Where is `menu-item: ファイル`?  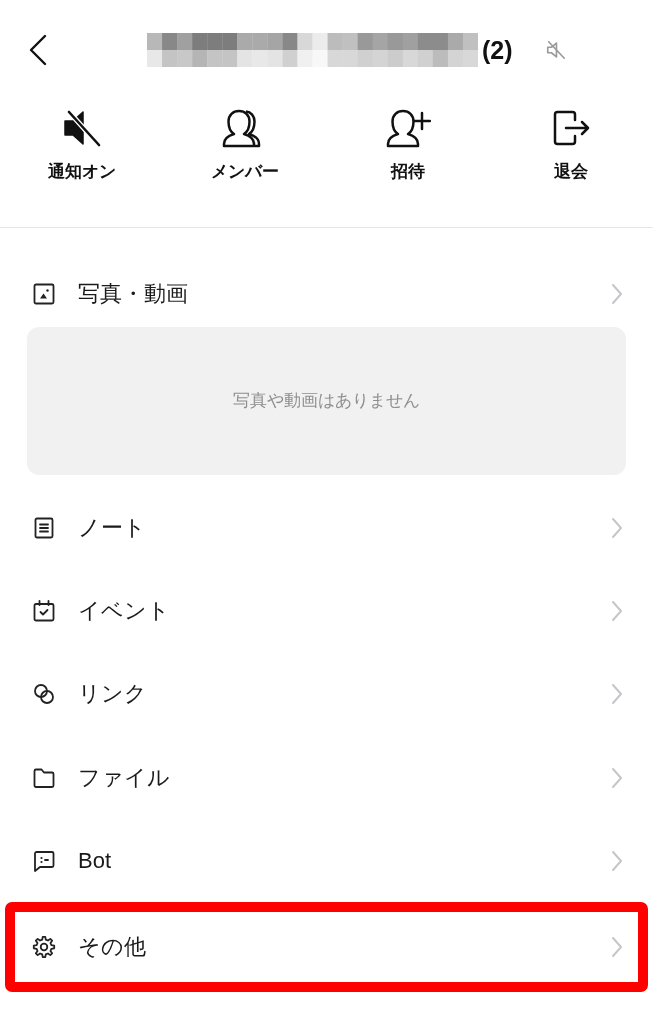 menu-item: ファイル is located at coordinates (326, 778).